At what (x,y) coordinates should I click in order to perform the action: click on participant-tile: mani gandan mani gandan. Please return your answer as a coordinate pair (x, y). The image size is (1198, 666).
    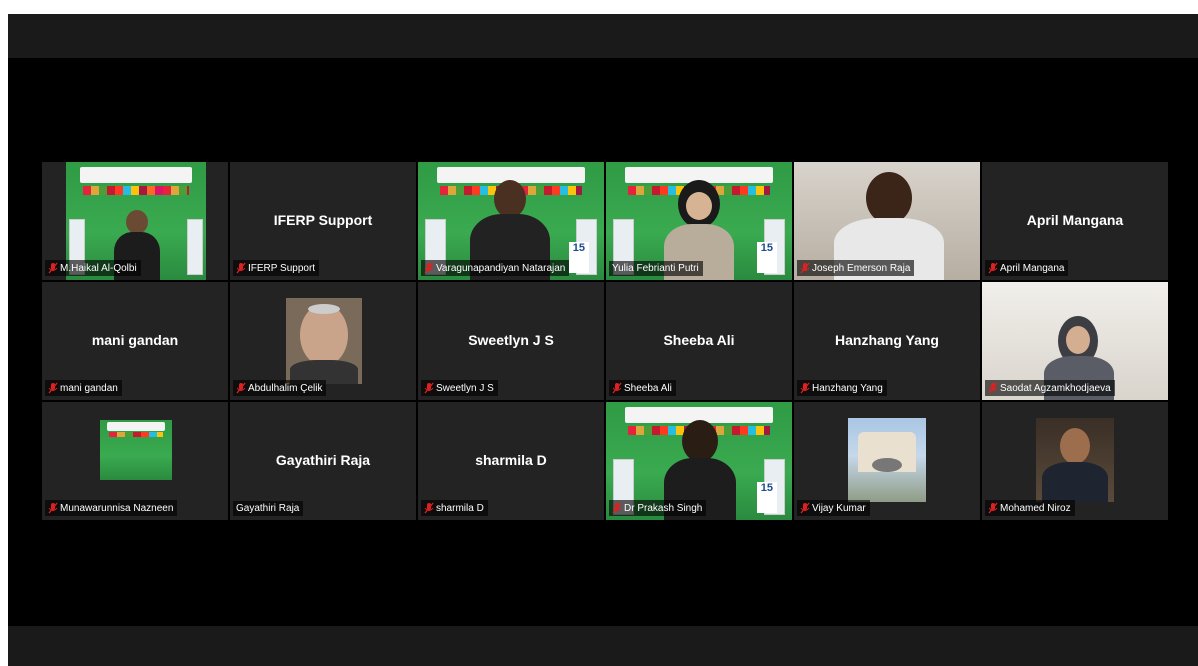
    Looking at the image, I should click on (135, 341).